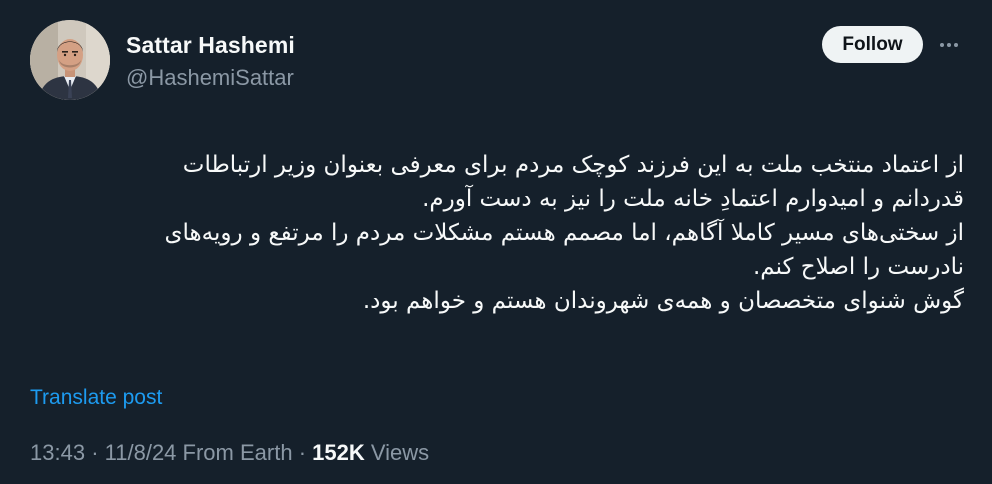 The height and width of the screenshot is (484, 992). Describe the element at coordinates (237, 452) in the screenshot. I see `post-source: From Earth` at that location.